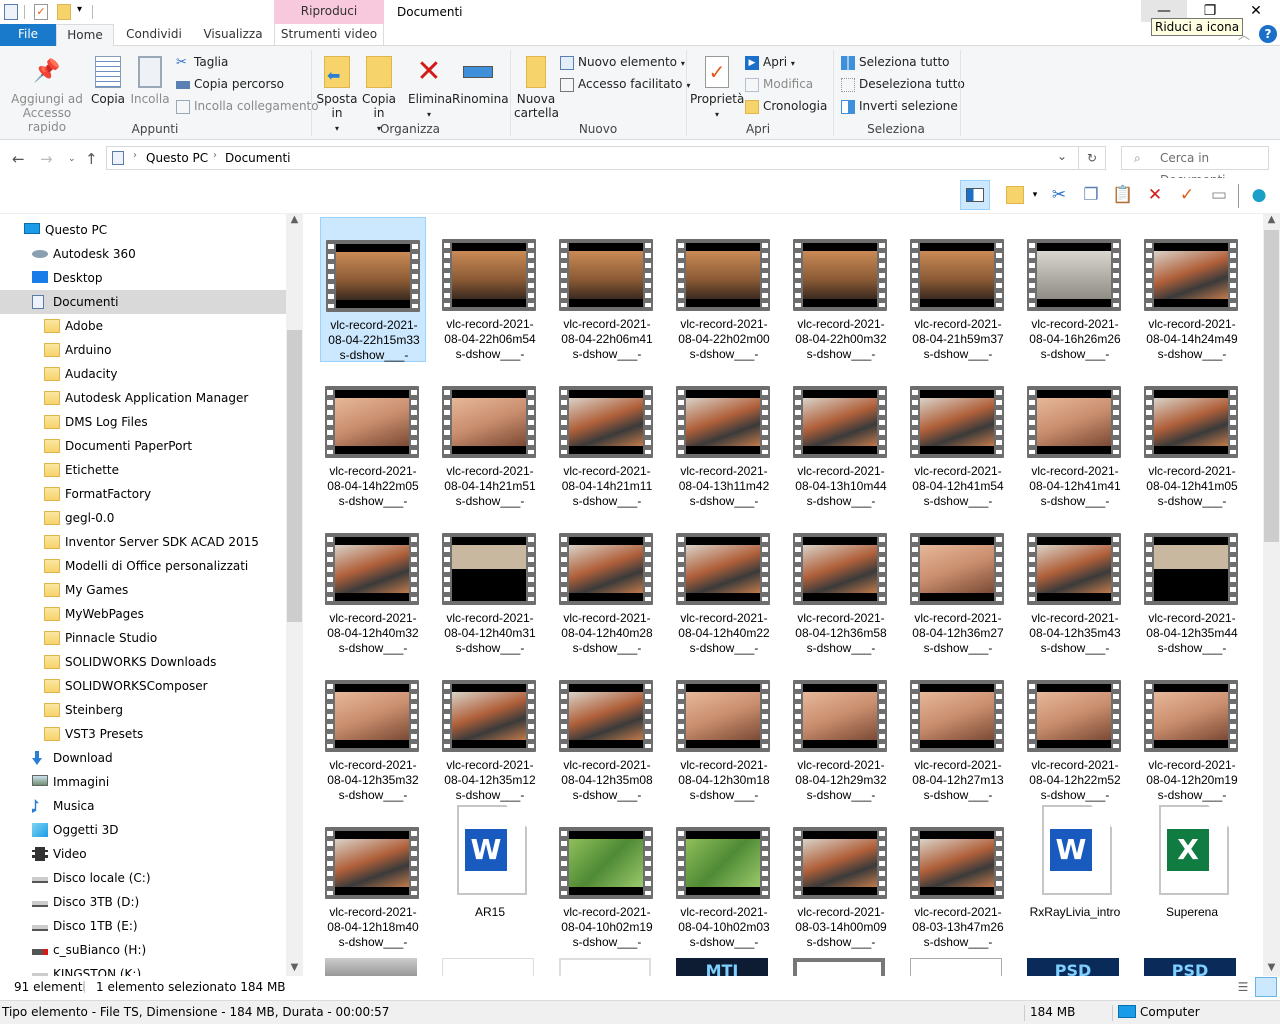 The height and width of the screenshot is (1024, 1280). Describe the element at coordinates (786, 106) in the screenshot. I see `history-button: Cronologia` at that location.